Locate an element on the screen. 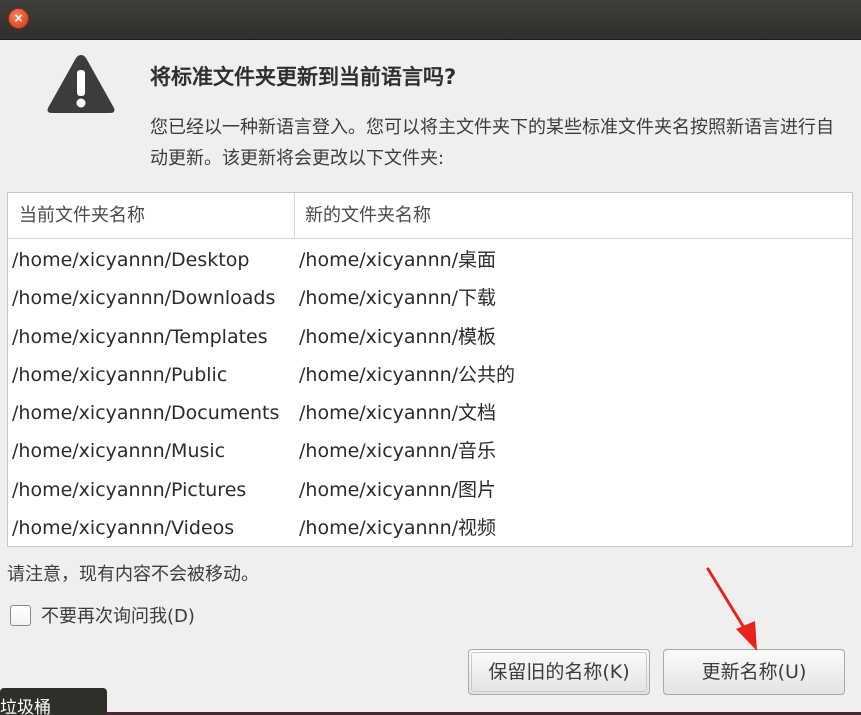 This screenshot has height=715, width=861. keep-old-names-button: 保留旧的名称(K) is located at coordinates (559, 672).